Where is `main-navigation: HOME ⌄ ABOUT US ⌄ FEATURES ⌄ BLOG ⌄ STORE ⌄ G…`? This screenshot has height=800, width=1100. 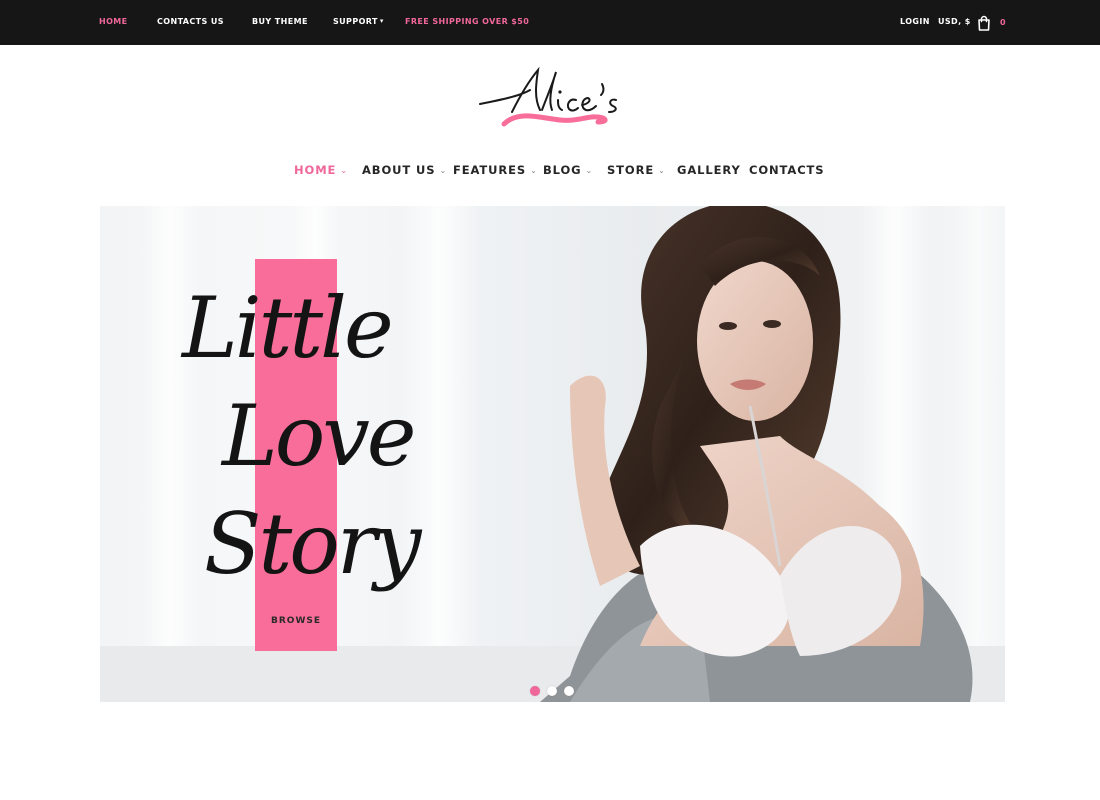 main-navigation: HOME ⌄ ABOUT US ⌄ FEATURES ⌄ BLOG ⌄ STORE ⌄ G… is located at coordinates (550, 171).